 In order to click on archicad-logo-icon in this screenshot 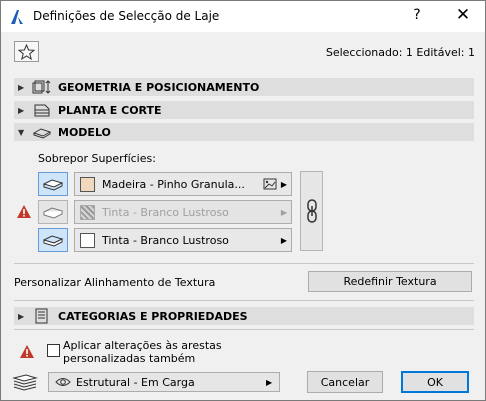, I will do `click(17, 17)`.